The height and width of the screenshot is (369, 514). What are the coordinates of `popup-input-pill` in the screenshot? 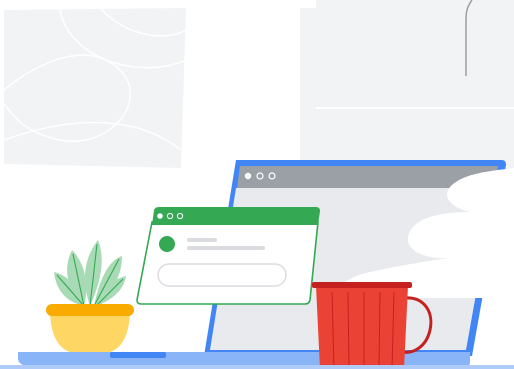 It's located at (222, 275).